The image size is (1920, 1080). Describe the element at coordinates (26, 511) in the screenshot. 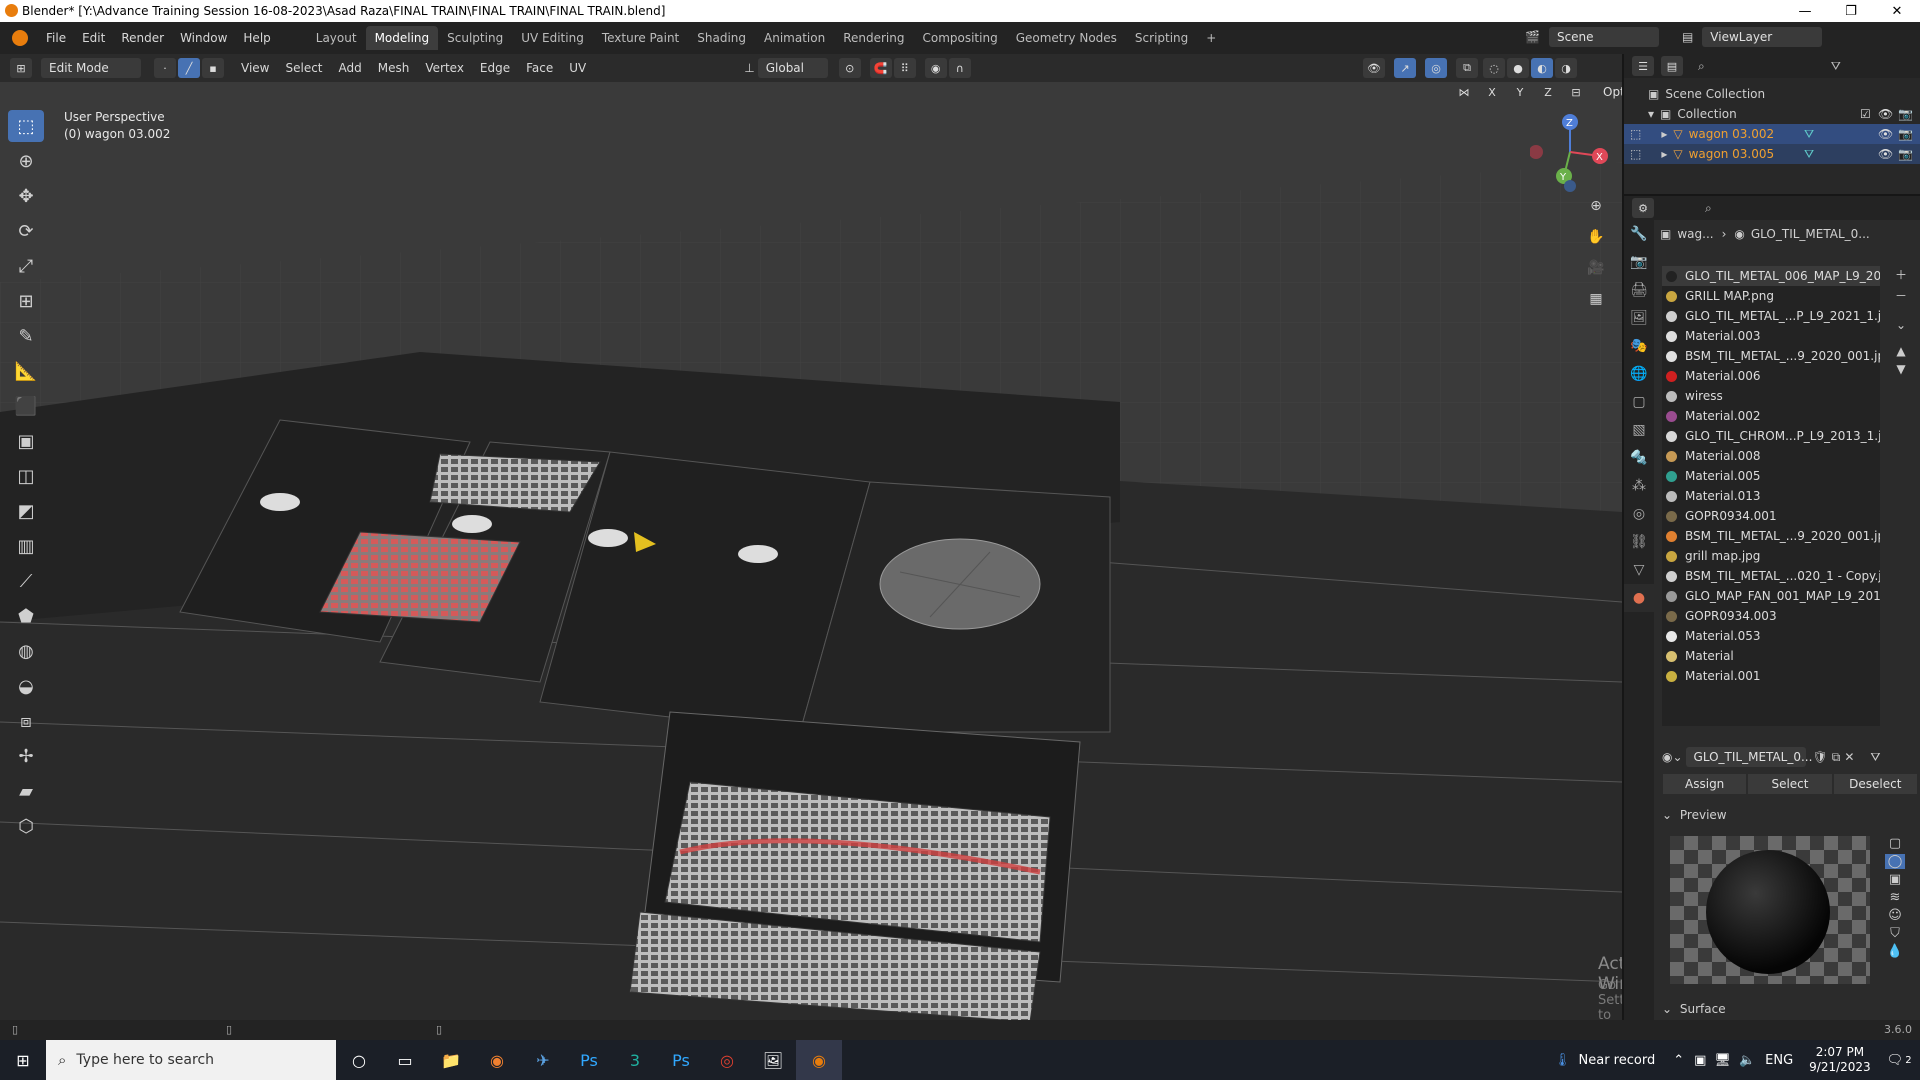

I see `bevel-icon: ◩` at that location.